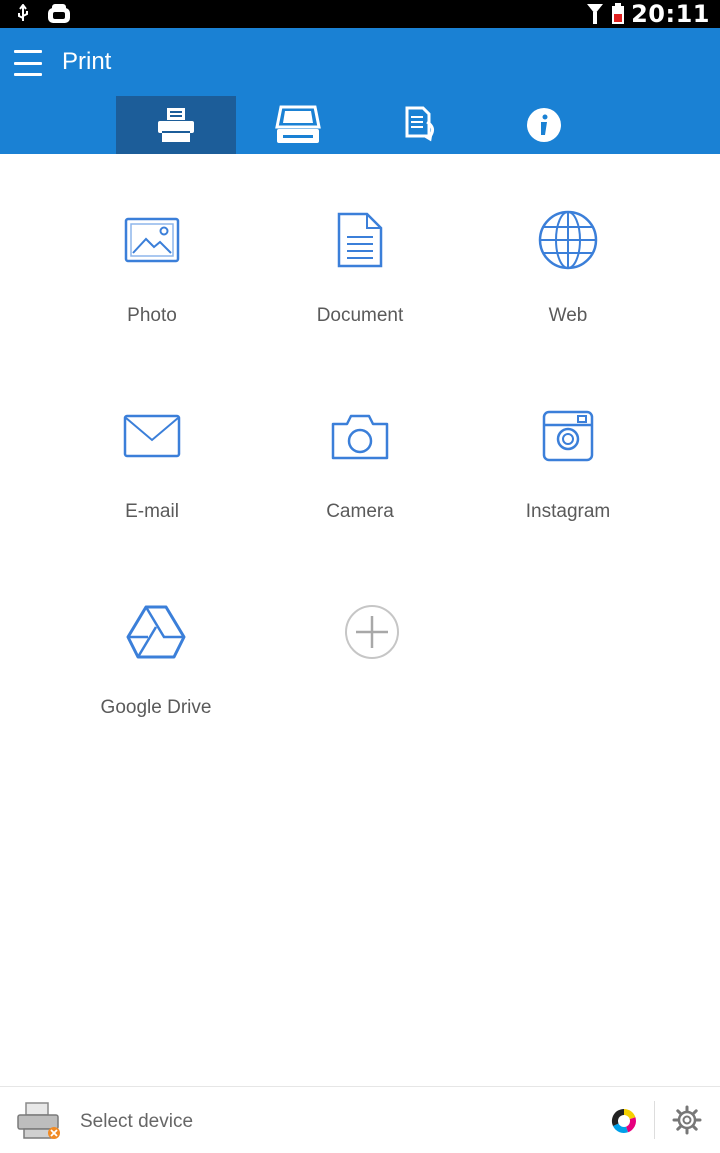 The image size is (720, 1153). I want to click on google-drive-icon, so click(156, 632).